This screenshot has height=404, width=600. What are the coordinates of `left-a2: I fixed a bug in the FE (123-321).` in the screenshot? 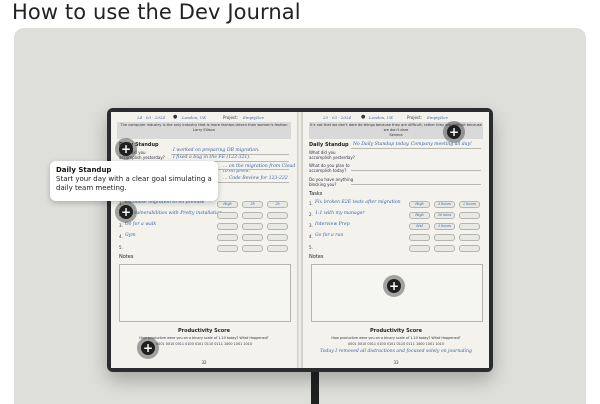 It's located at (212, 157).